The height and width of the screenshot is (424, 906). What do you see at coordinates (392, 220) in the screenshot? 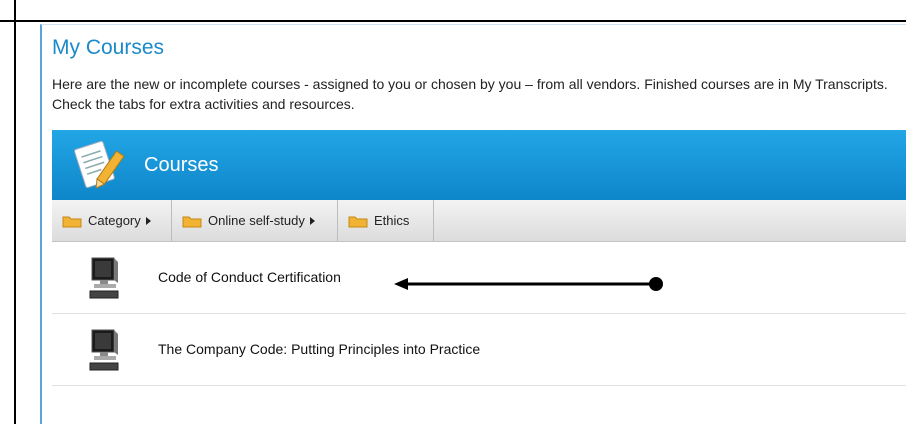
I see `breadcrumb-label: Ethics` at bounding box center [392, 220].